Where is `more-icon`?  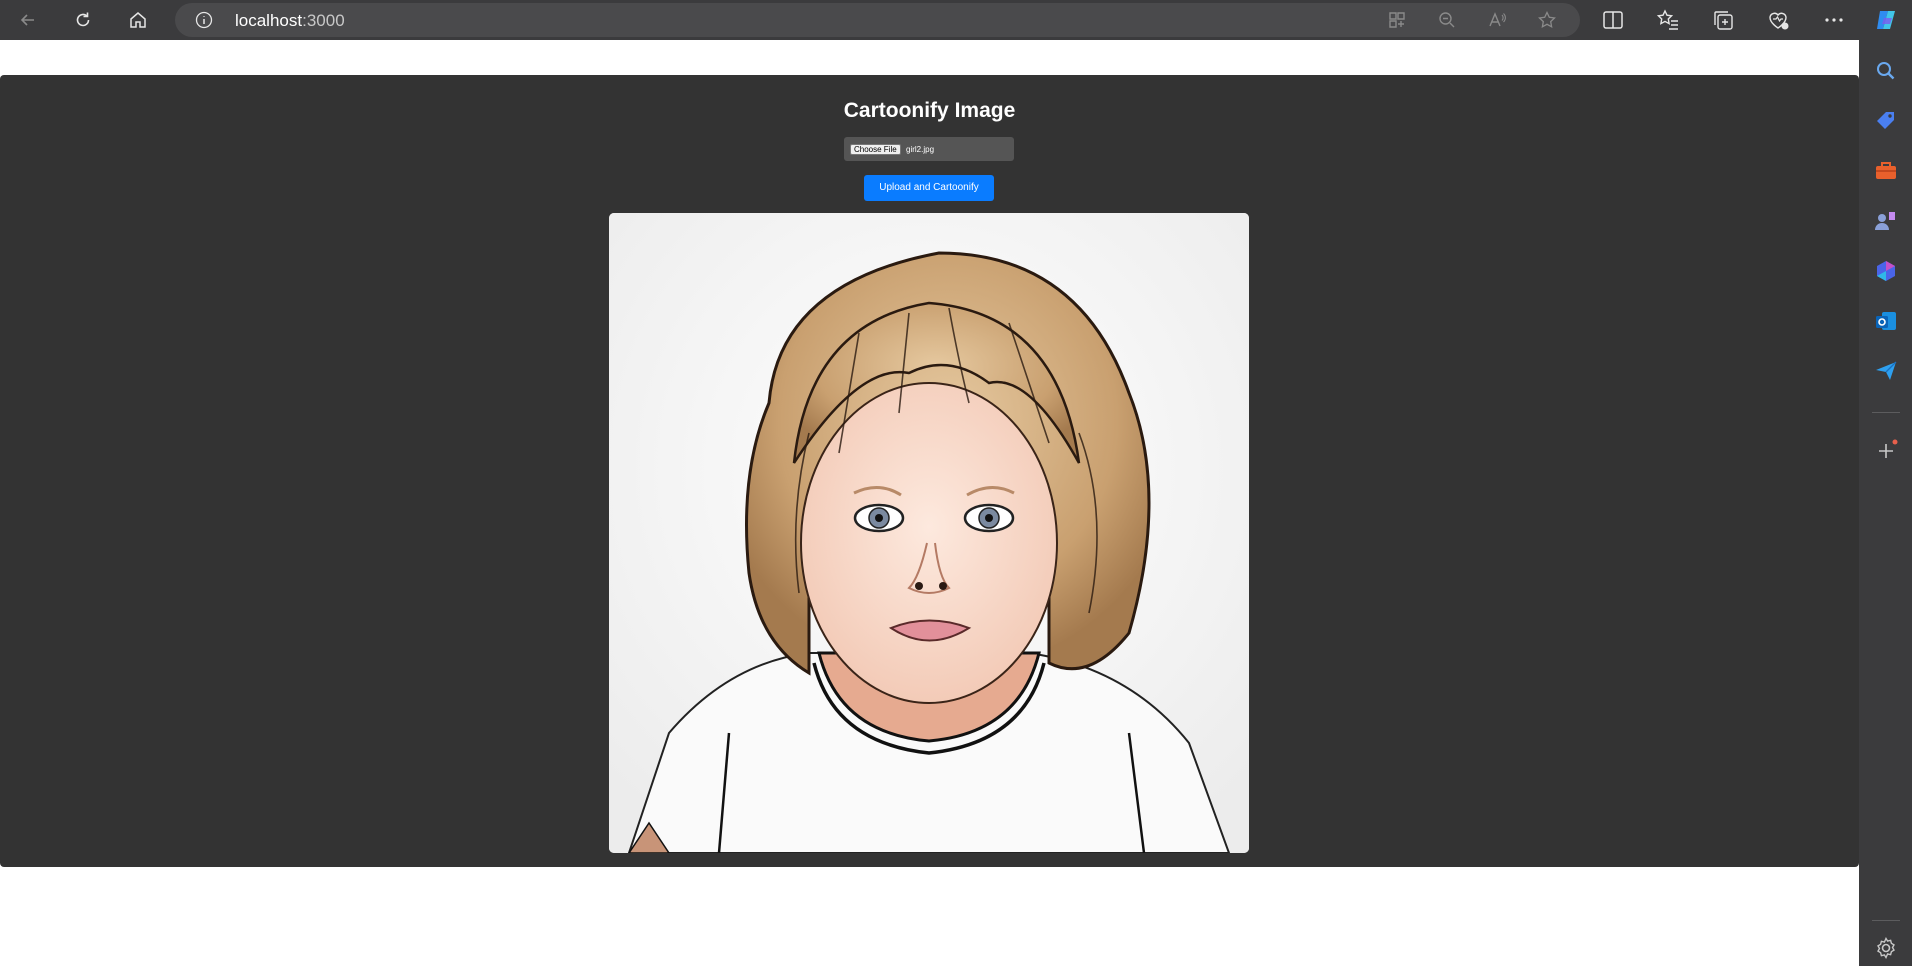 more-icon is located at coordinates (1834, 20).